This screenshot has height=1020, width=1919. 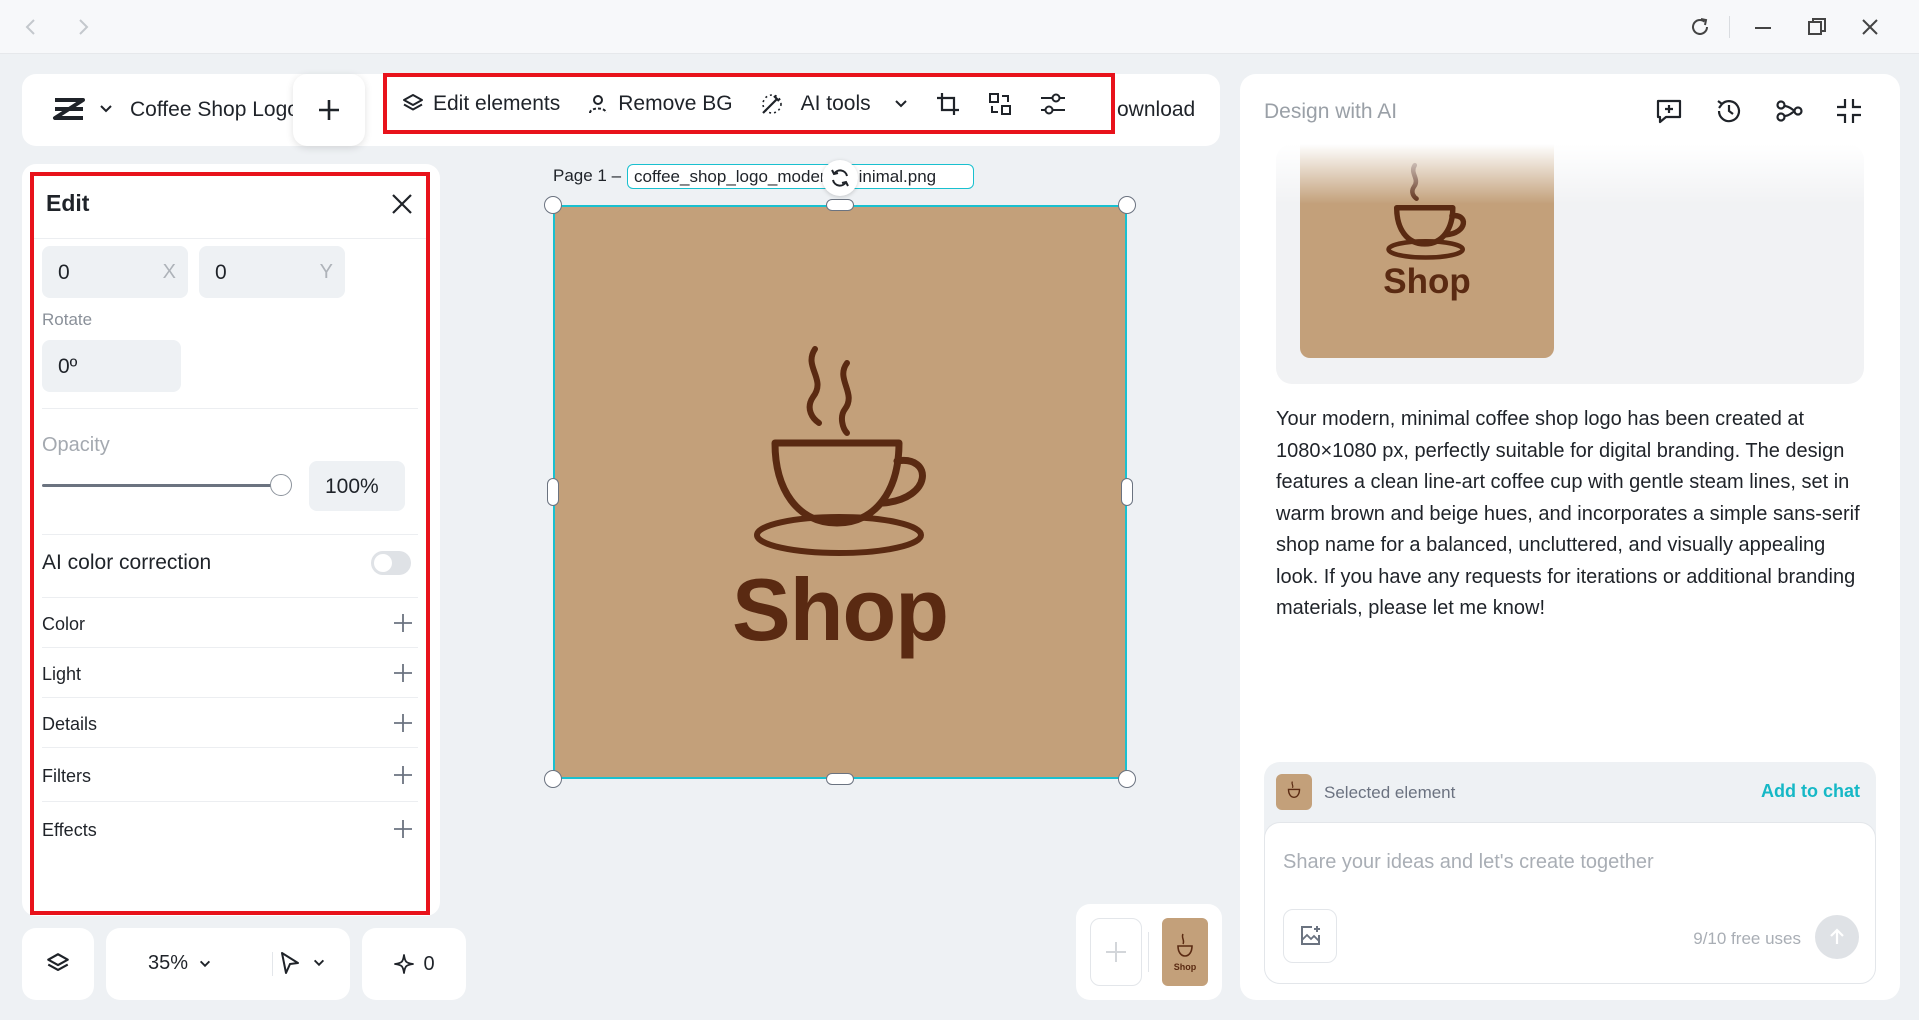 I want to click on minimize-icon, so click(x=1763, y=27).